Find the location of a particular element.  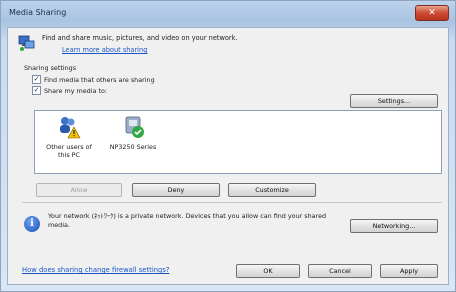

device-label-line1: Other users of is located at coordinates (69, 147).